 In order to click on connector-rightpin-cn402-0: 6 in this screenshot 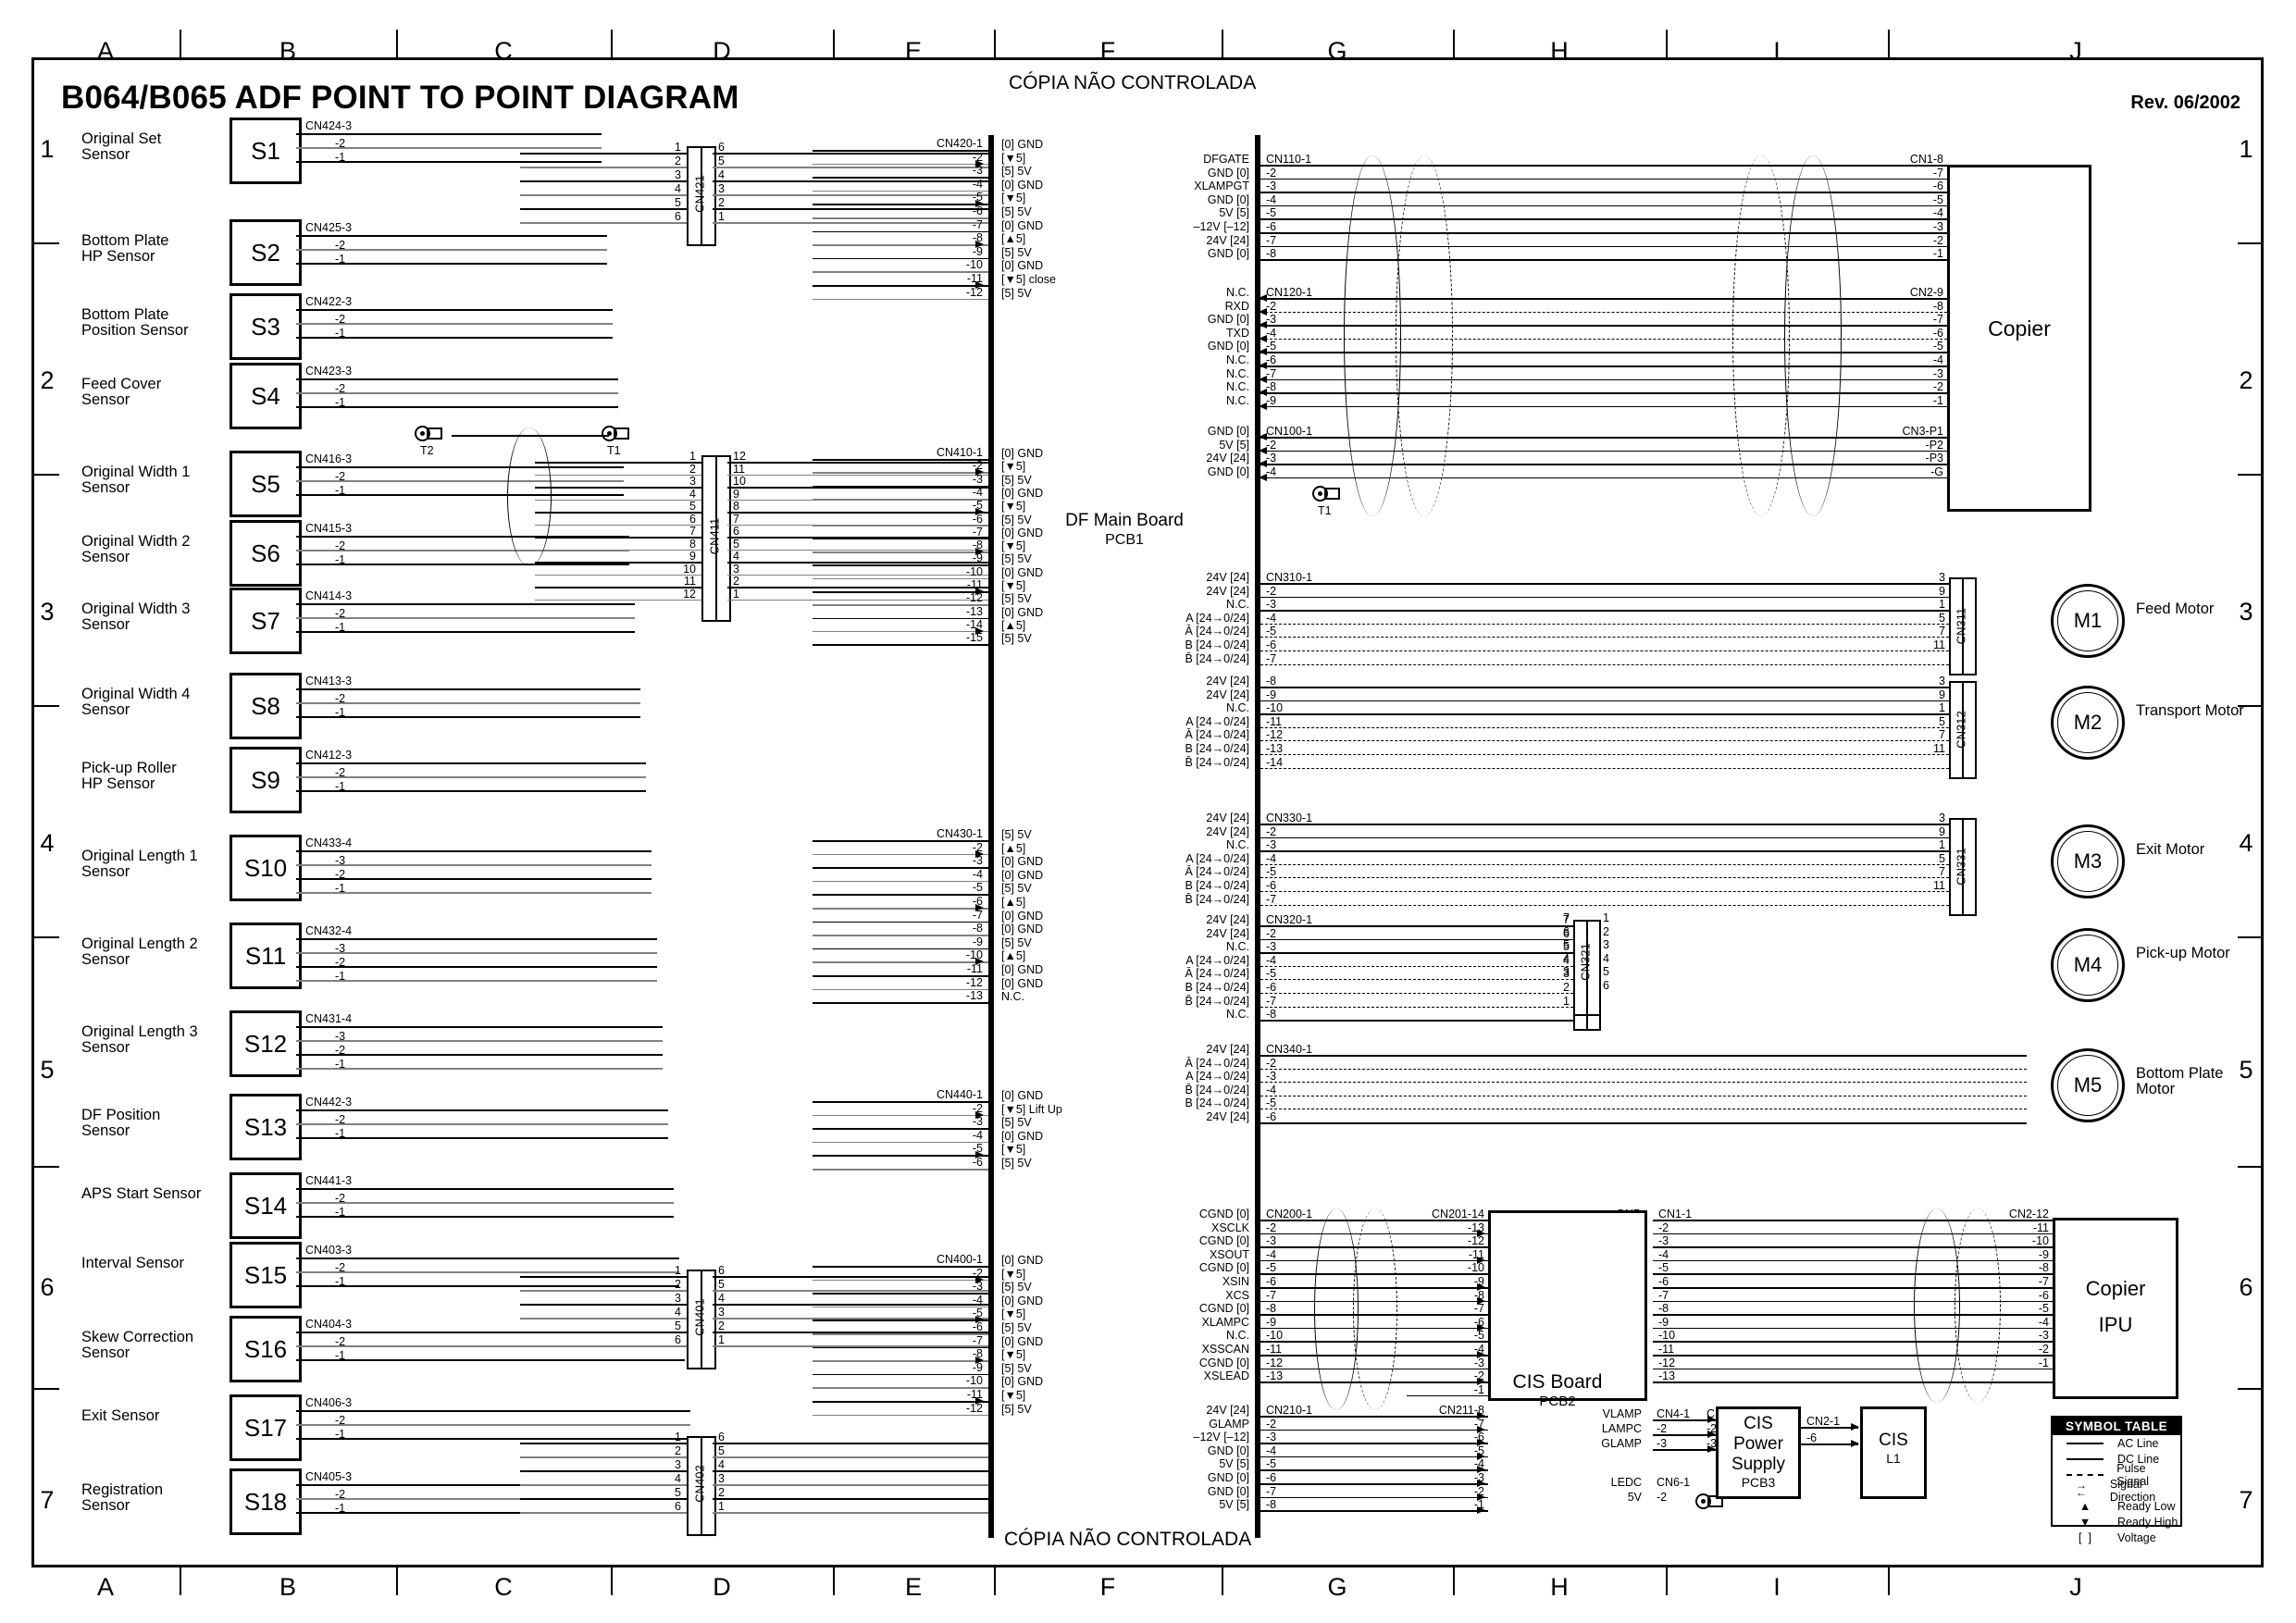, I will do `click(721, 1437)`.